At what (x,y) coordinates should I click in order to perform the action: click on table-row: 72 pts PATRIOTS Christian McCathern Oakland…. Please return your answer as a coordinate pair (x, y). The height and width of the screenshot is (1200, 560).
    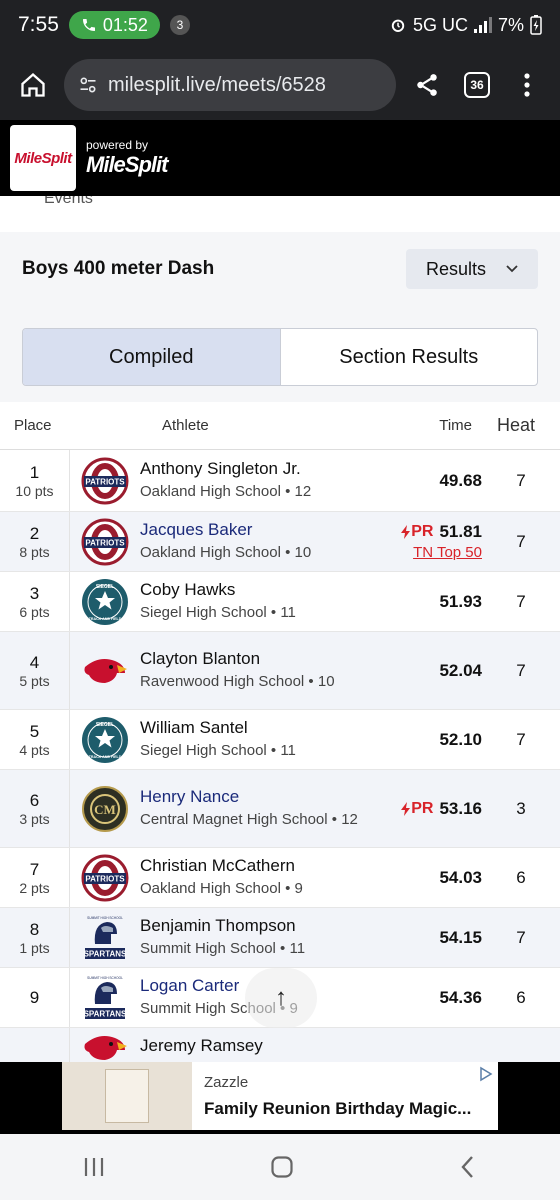
    Looking at the image, I should click on (280, 878).